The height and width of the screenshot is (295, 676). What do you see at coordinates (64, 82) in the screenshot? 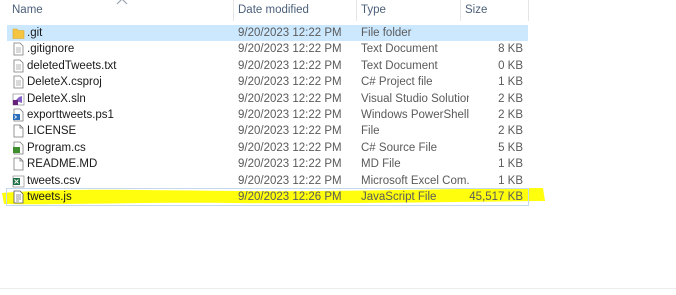
I see `file-name: DeleteX.csproj` at bounding box center [64, 82].